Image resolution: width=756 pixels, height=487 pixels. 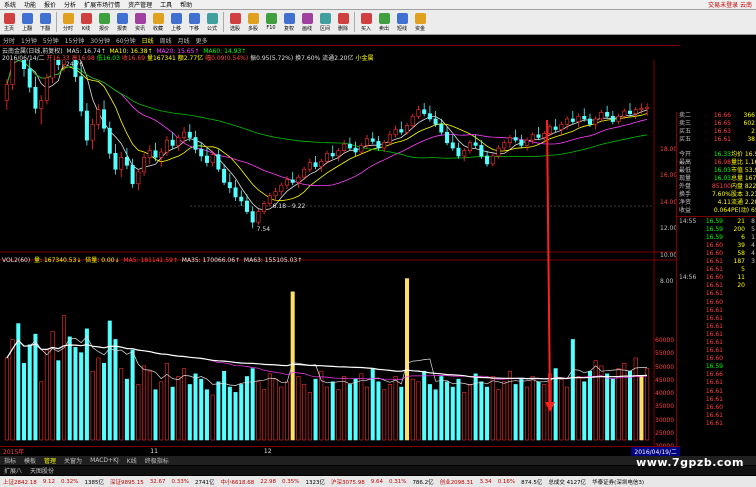 I want to click on tabs-item-3: 关窗为, so click(x=73, y=460).